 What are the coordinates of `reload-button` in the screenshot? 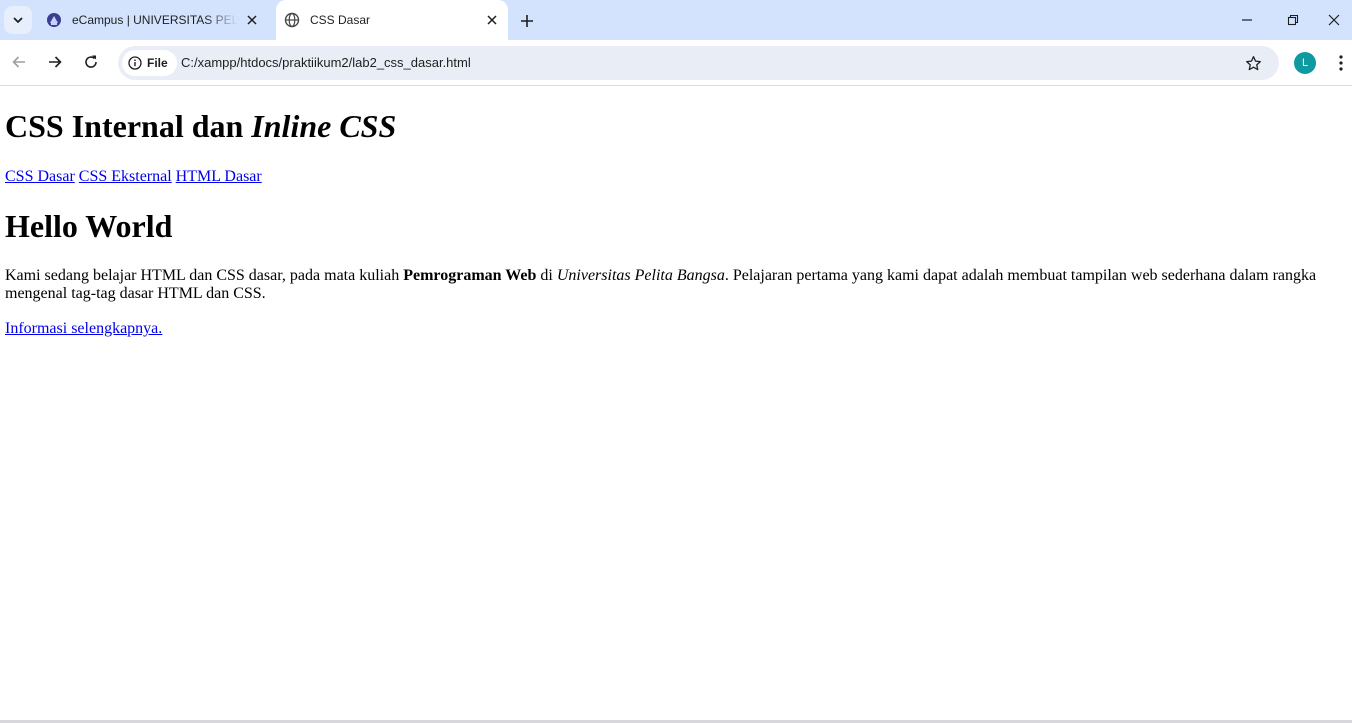 It's located at (91, 62).